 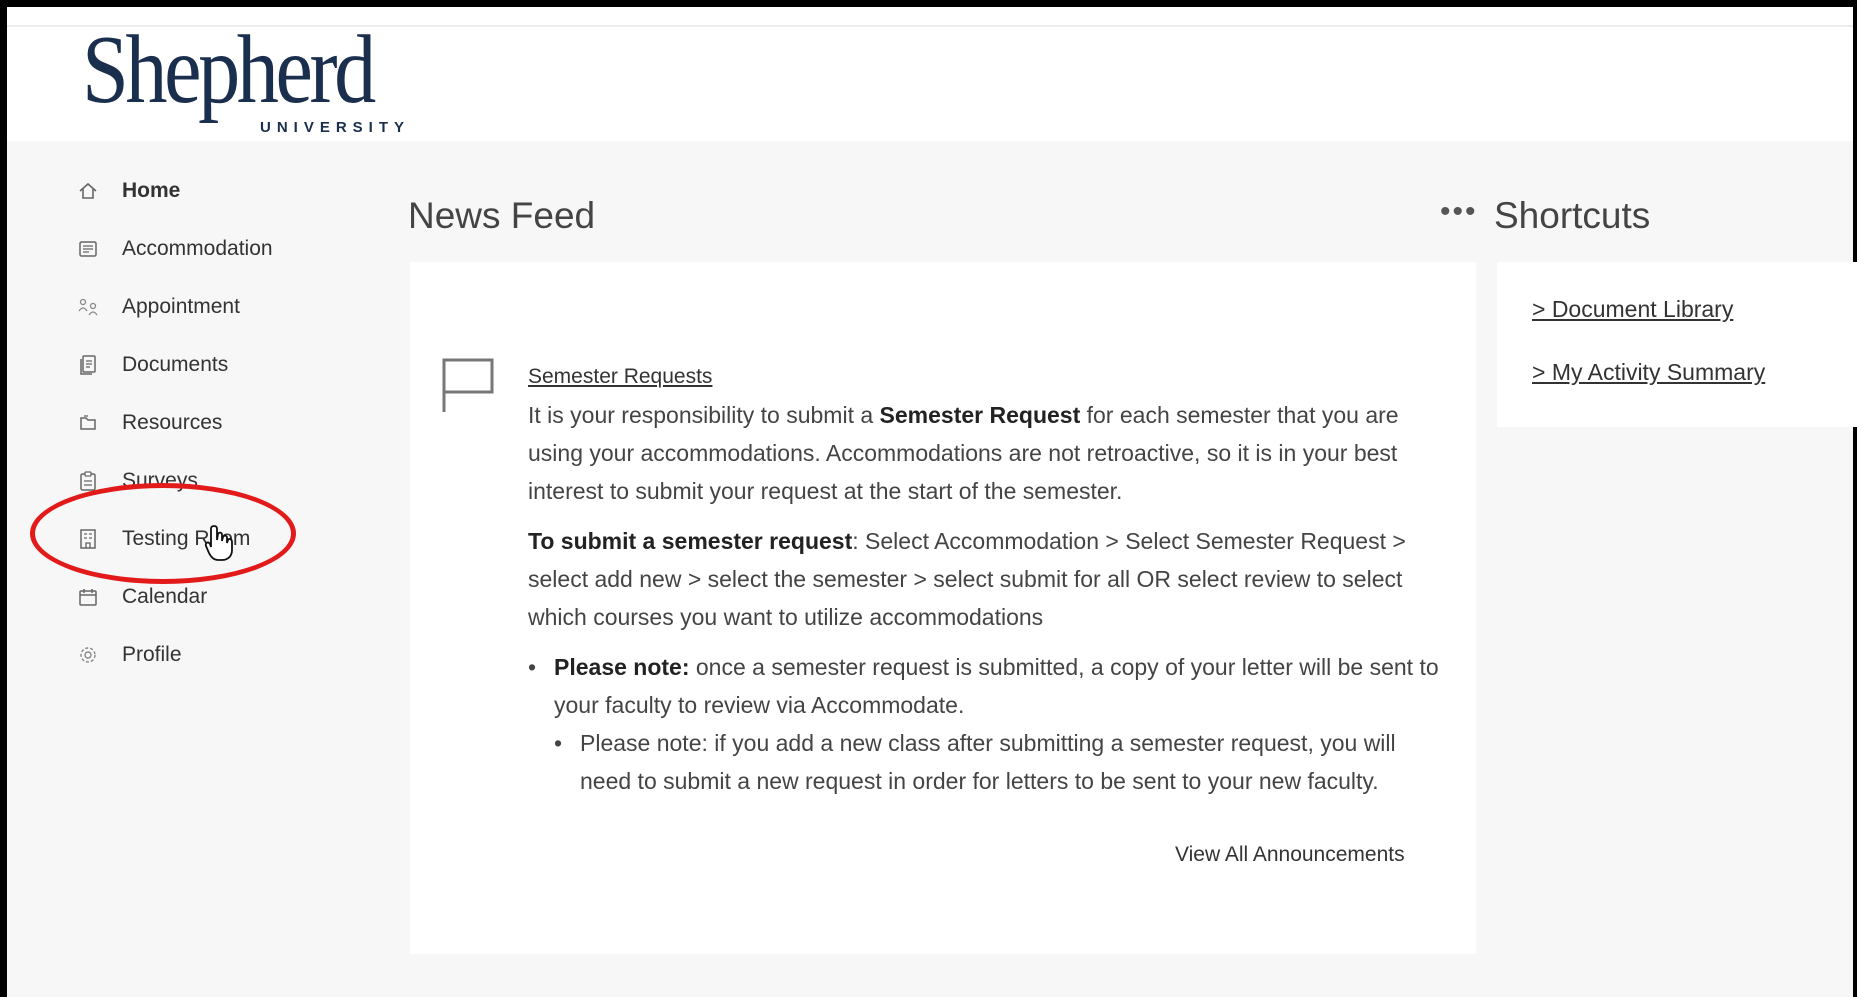 What do you see at coordinates (1632, 309) in the screenshot?
I see `shortcut-document-library: > Document Library` at bounding box center [1632, 309].